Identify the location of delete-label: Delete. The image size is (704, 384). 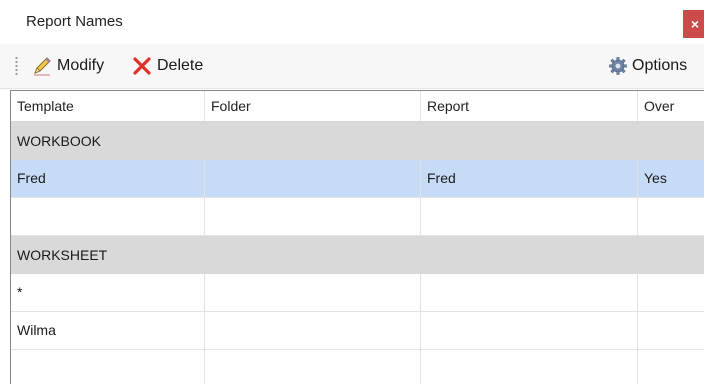
(180, 65).